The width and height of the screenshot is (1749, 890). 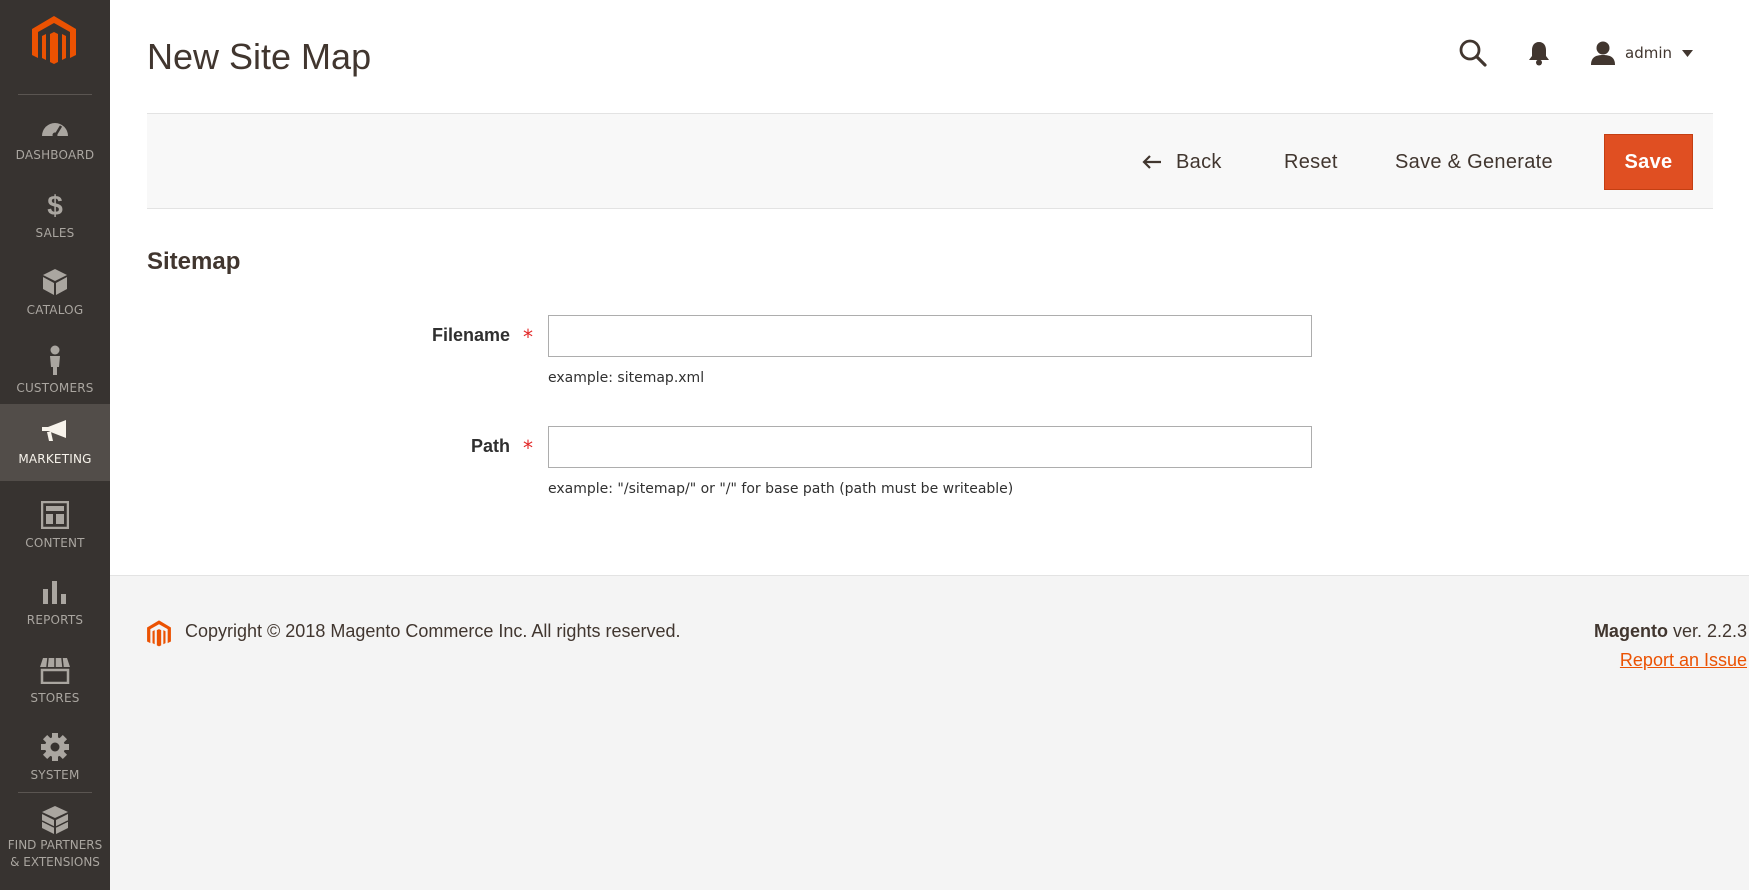 What do you see at coordinates (55, 670) in the screenshot?
I see `storefront-icon` at bounding box center [55, 670].